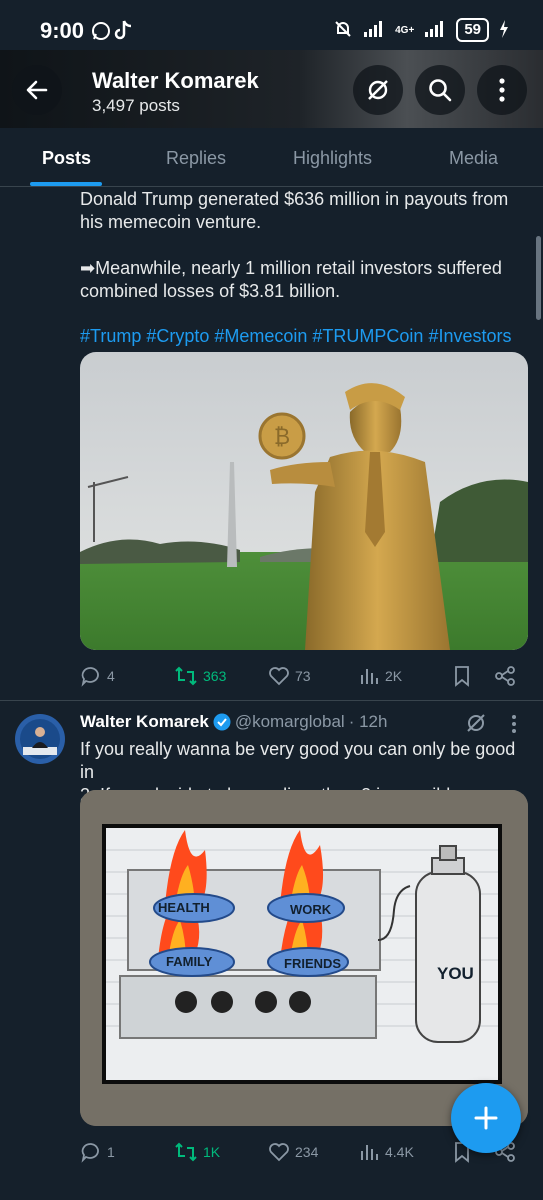 The height and width of the screenshot is (1200, 543). What do you see at coordinates (212, 1152) in the screenshot?
I see `repost-count: 1K` at bounding box center [212, 1152].